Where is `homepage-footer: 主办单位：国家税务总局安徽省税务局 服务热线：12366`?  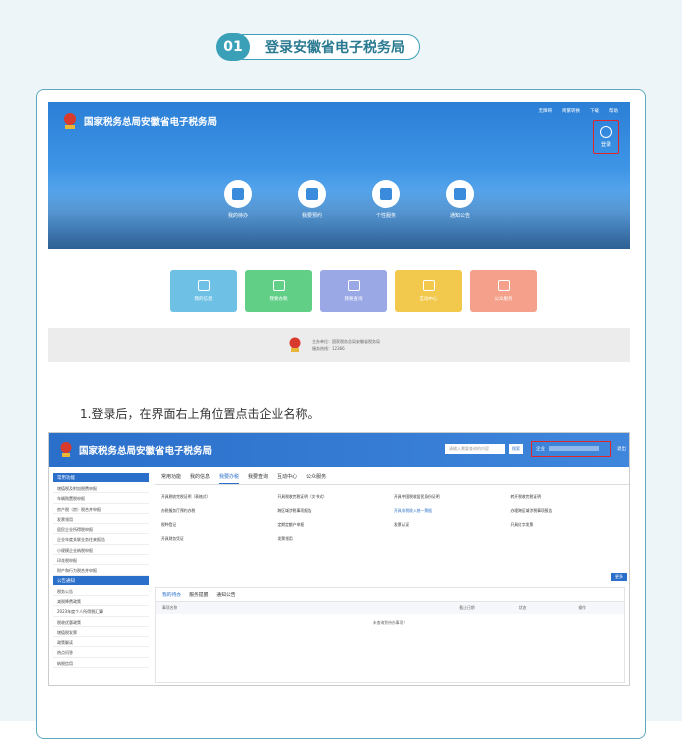
homepage-footer: 主办单位：国家税务总局安徽省税务局 服务热线：12366 is located at coordinates (339, 345).